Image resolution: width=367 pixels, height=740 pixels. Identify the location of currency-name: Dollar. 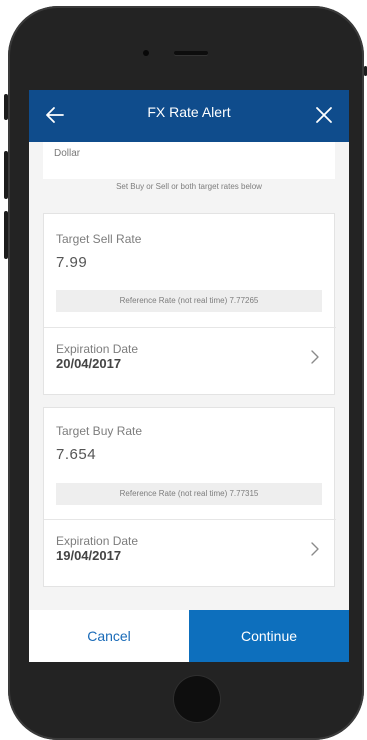
(67, 153).